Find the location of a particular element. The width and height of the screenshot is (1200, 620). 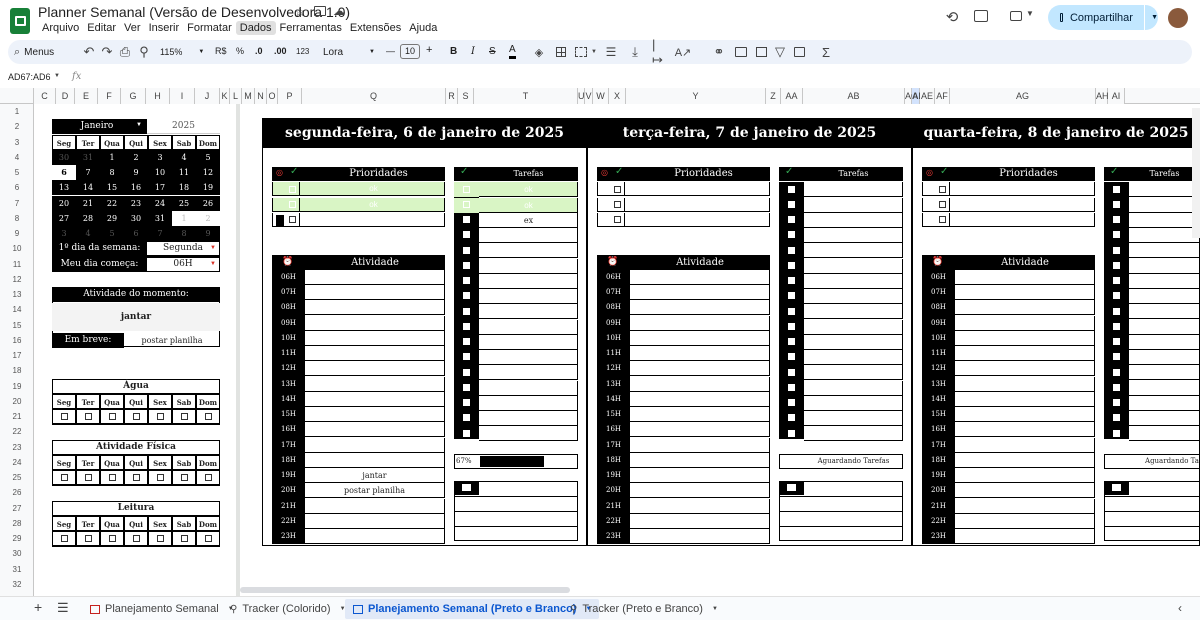

avatar is located at coordinates (1178, 18).